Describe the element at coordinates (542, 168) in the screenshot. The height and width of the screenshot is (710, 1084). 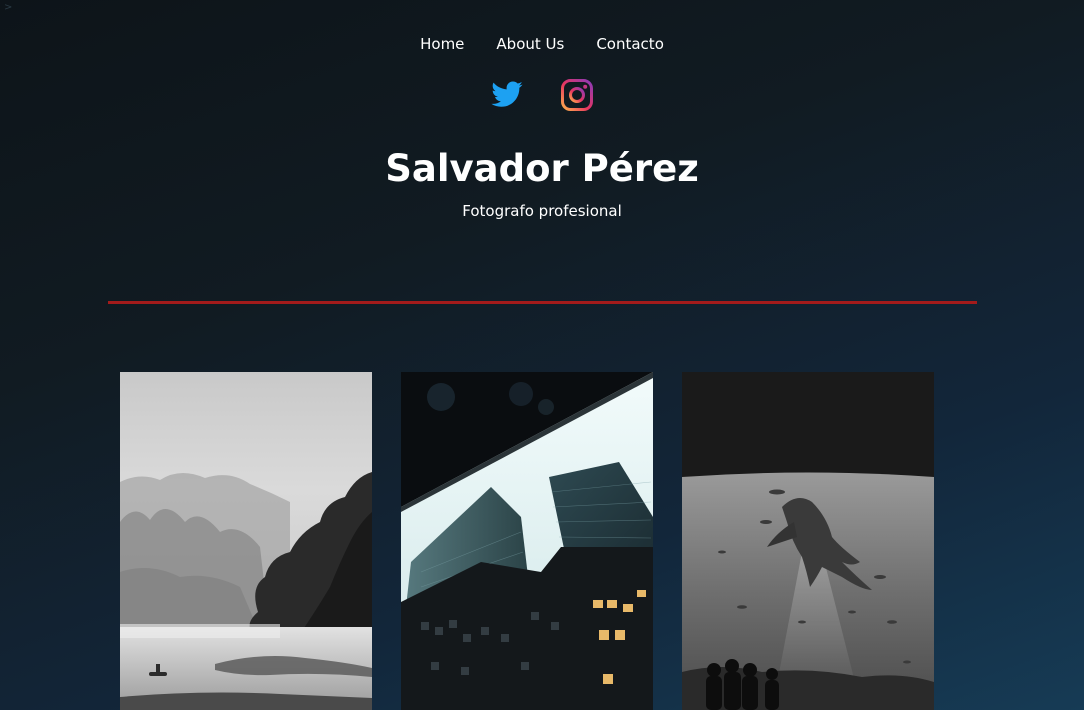
I see `site-title: Salvador Pérez` at that location.